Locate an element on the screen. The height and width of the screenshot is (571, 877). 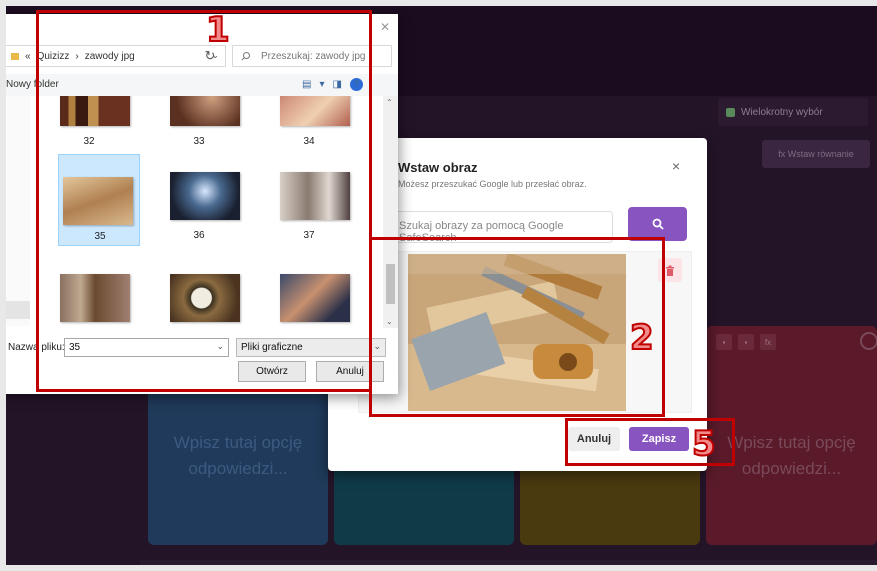
filename-value: 35 is located at coordinates (75, 347).